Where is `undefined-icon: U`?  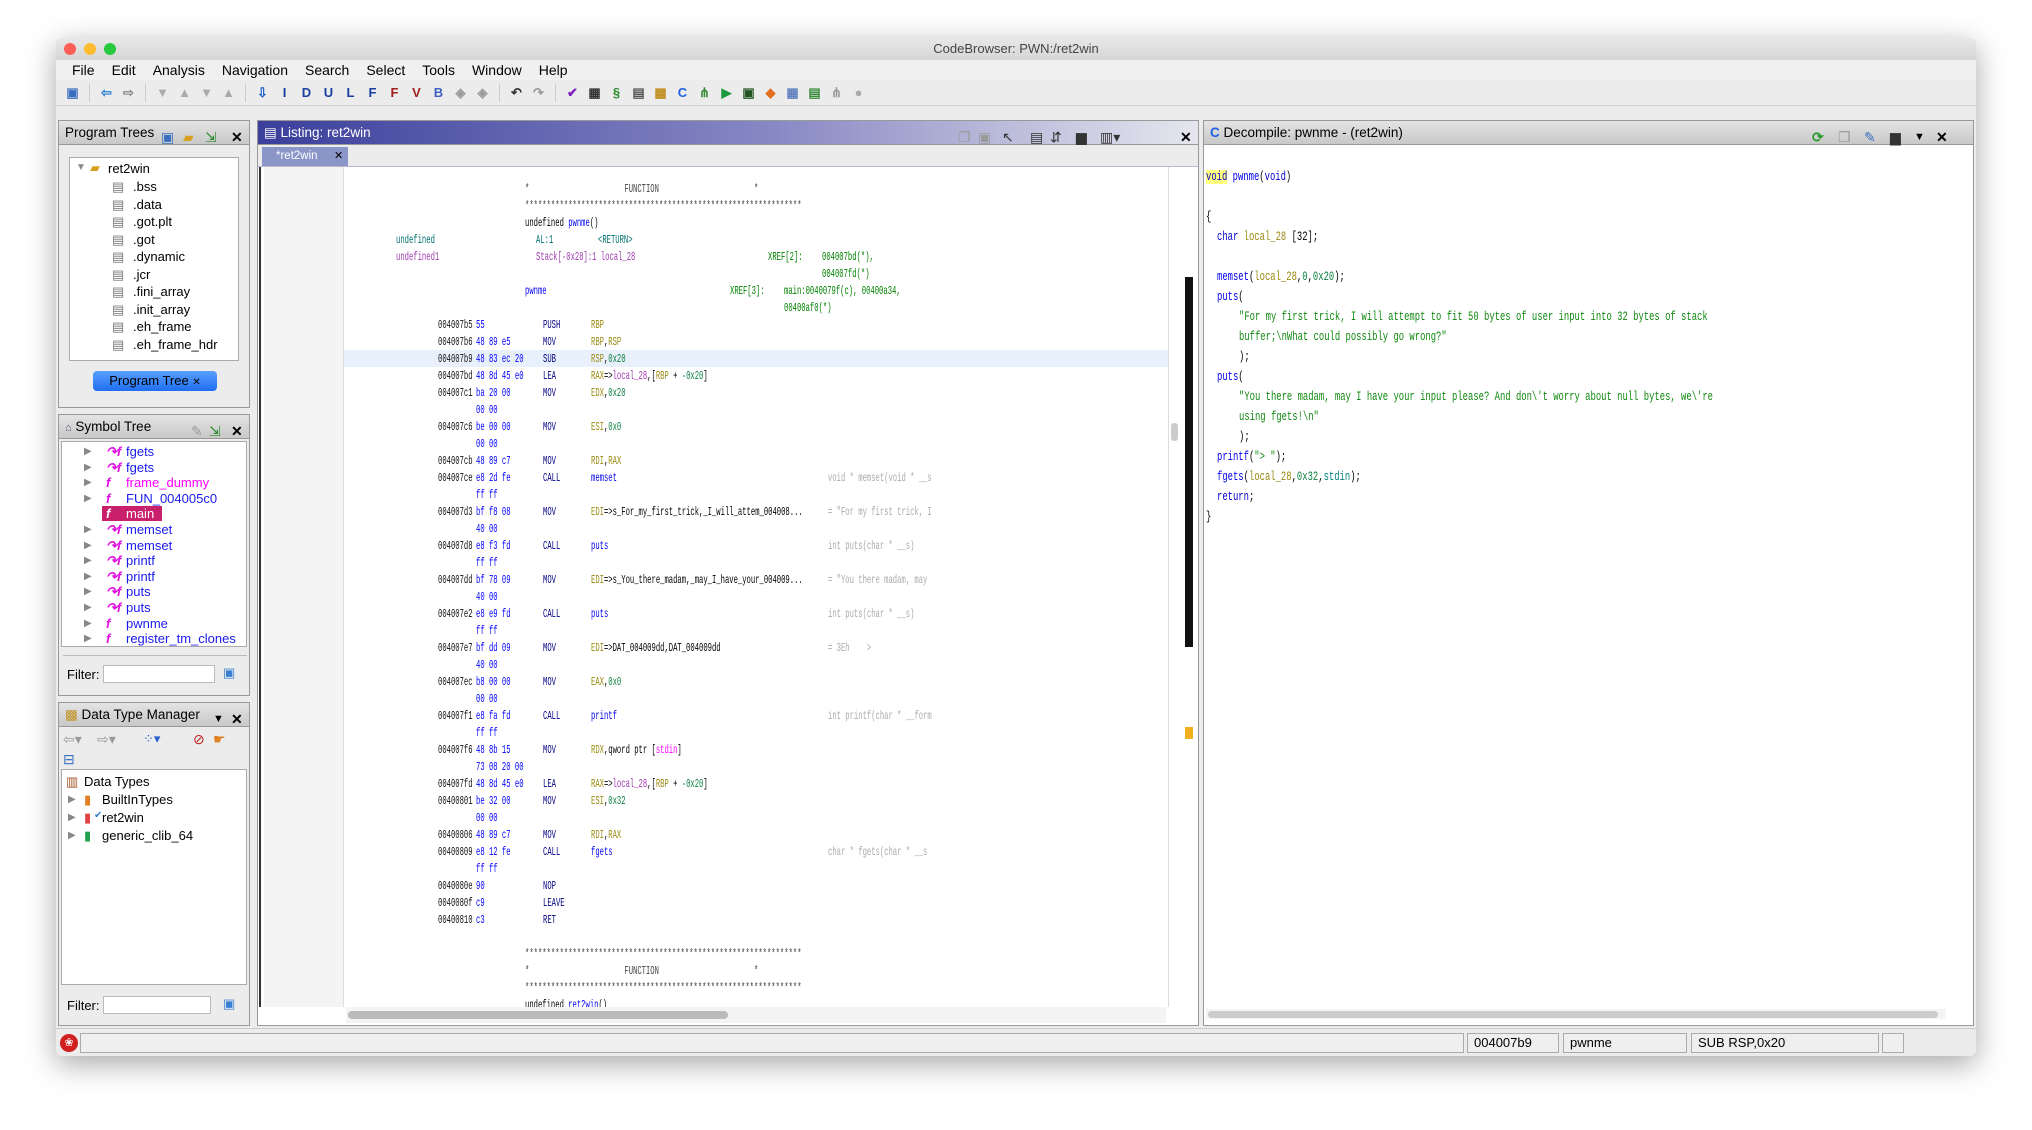 undefined-icon: U is located at coordinates (328, 92).